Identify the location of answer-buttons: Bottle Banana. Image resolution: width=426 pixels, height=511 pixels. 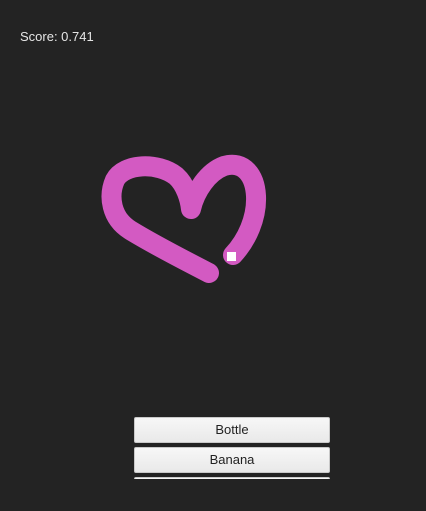
(232, 448).